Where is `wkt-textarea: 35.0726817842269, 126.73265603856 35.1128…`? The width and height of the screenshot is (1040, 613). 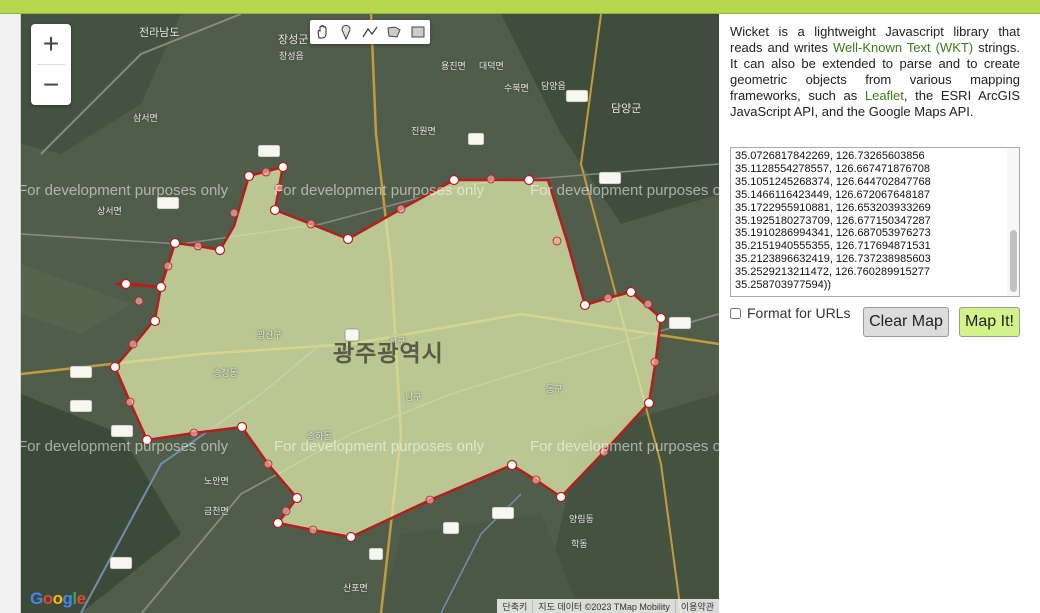 wkt-textarea: 35.0726817842269, 126.73265603856 35.1128… is located at coordinates (875, 222).